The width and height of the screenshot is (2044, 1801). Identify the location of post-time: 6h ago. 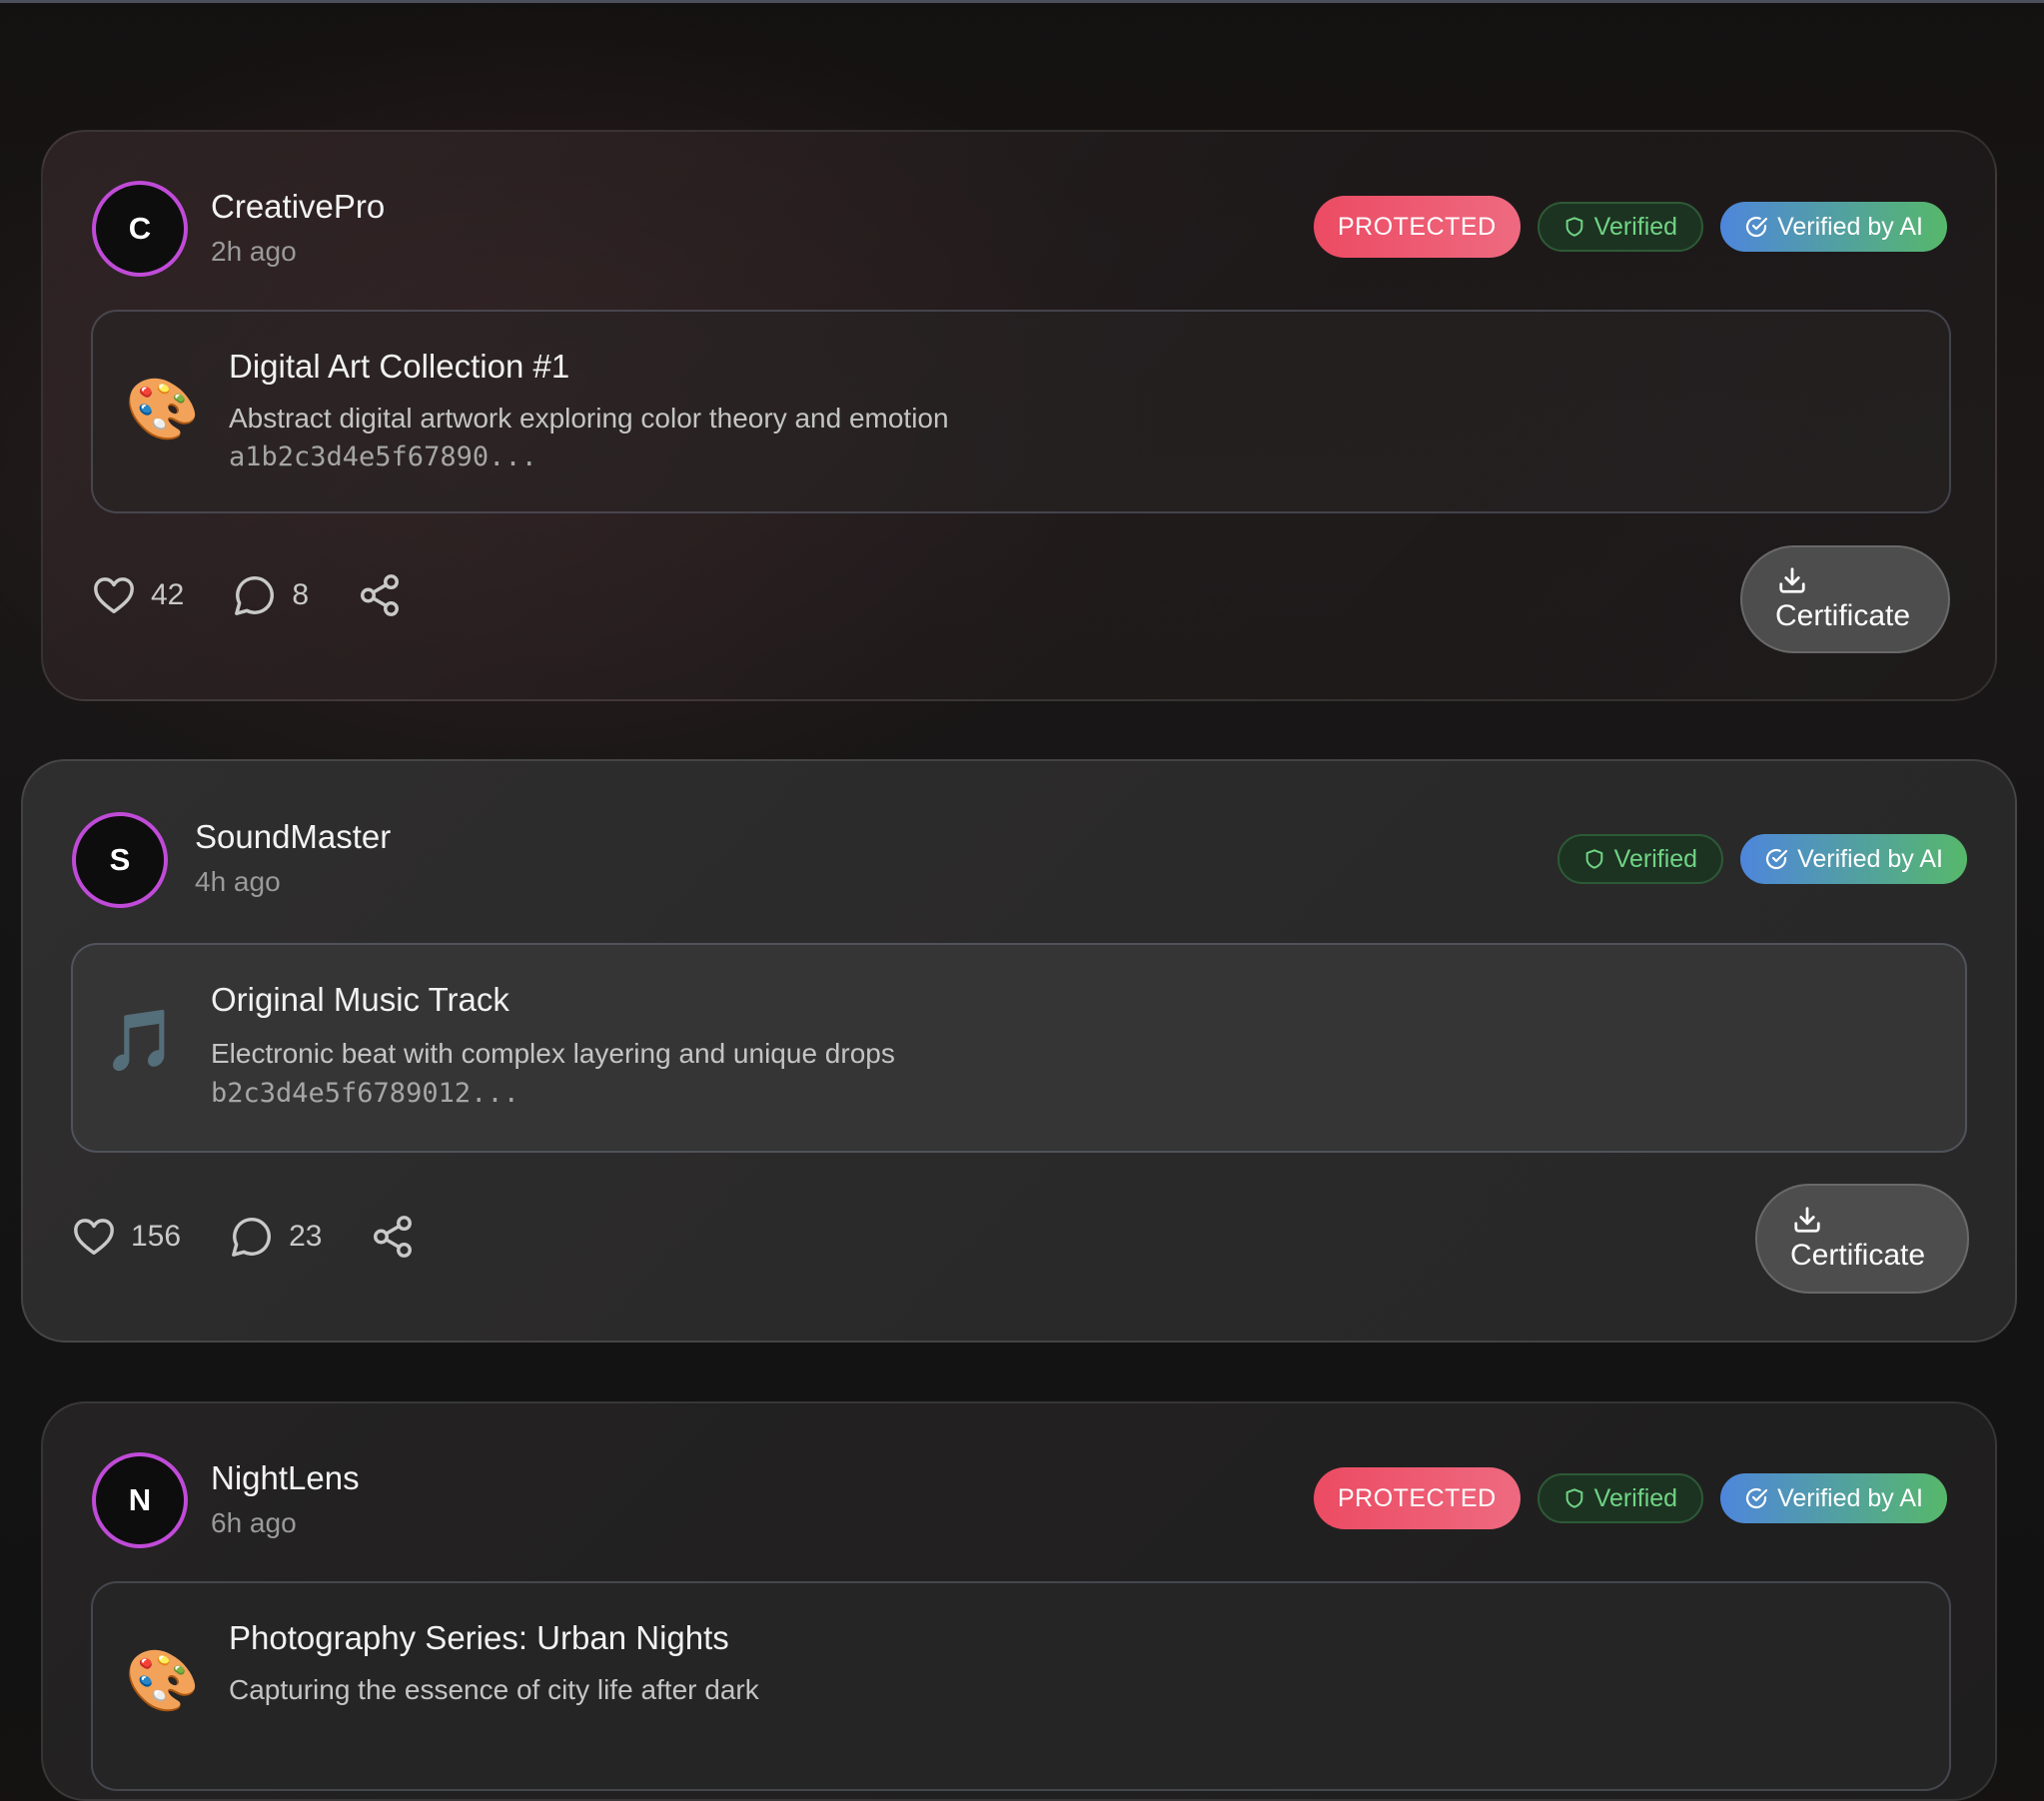
(254, 1522).